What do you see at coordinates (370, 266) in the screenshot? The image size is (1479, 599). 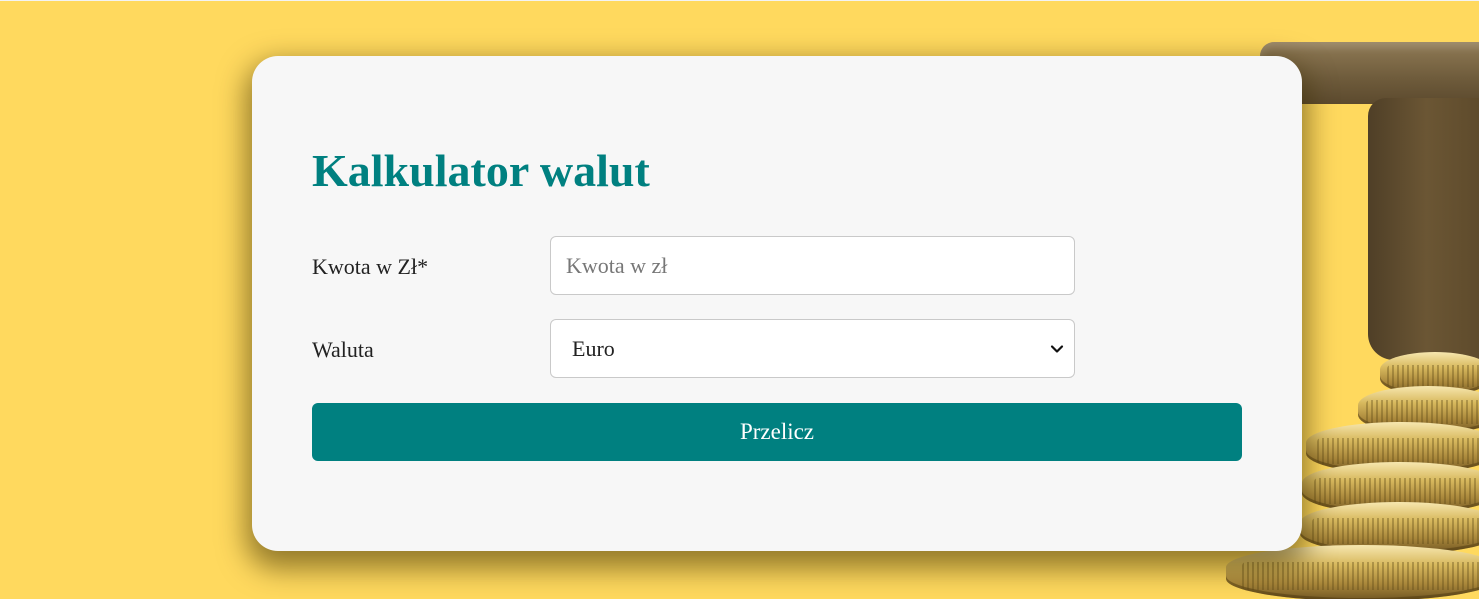 I see `amount-label: Kwota w Zł*` at bounding box center [370, 266].